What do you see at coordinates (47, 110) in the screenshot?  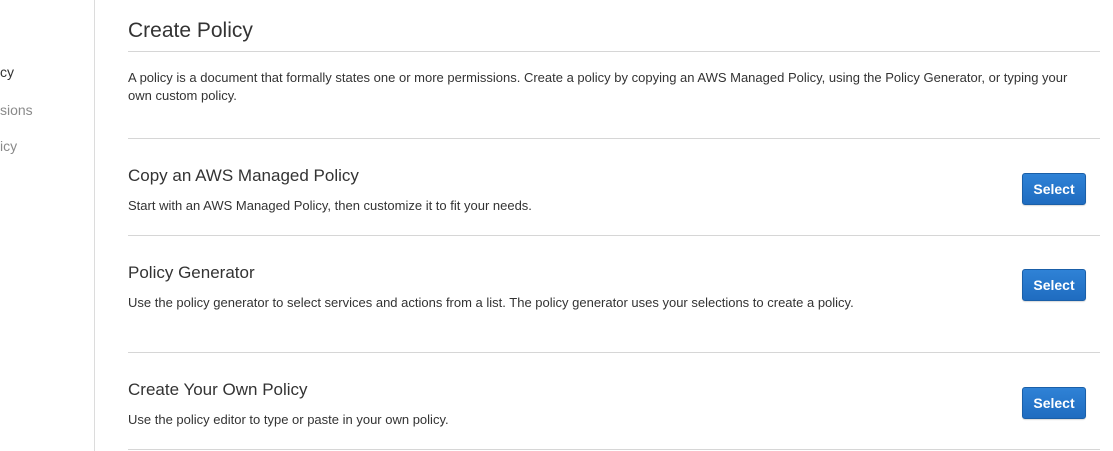 I see `sidebar-item-permissions: sions` at bounding box center [47, 110].